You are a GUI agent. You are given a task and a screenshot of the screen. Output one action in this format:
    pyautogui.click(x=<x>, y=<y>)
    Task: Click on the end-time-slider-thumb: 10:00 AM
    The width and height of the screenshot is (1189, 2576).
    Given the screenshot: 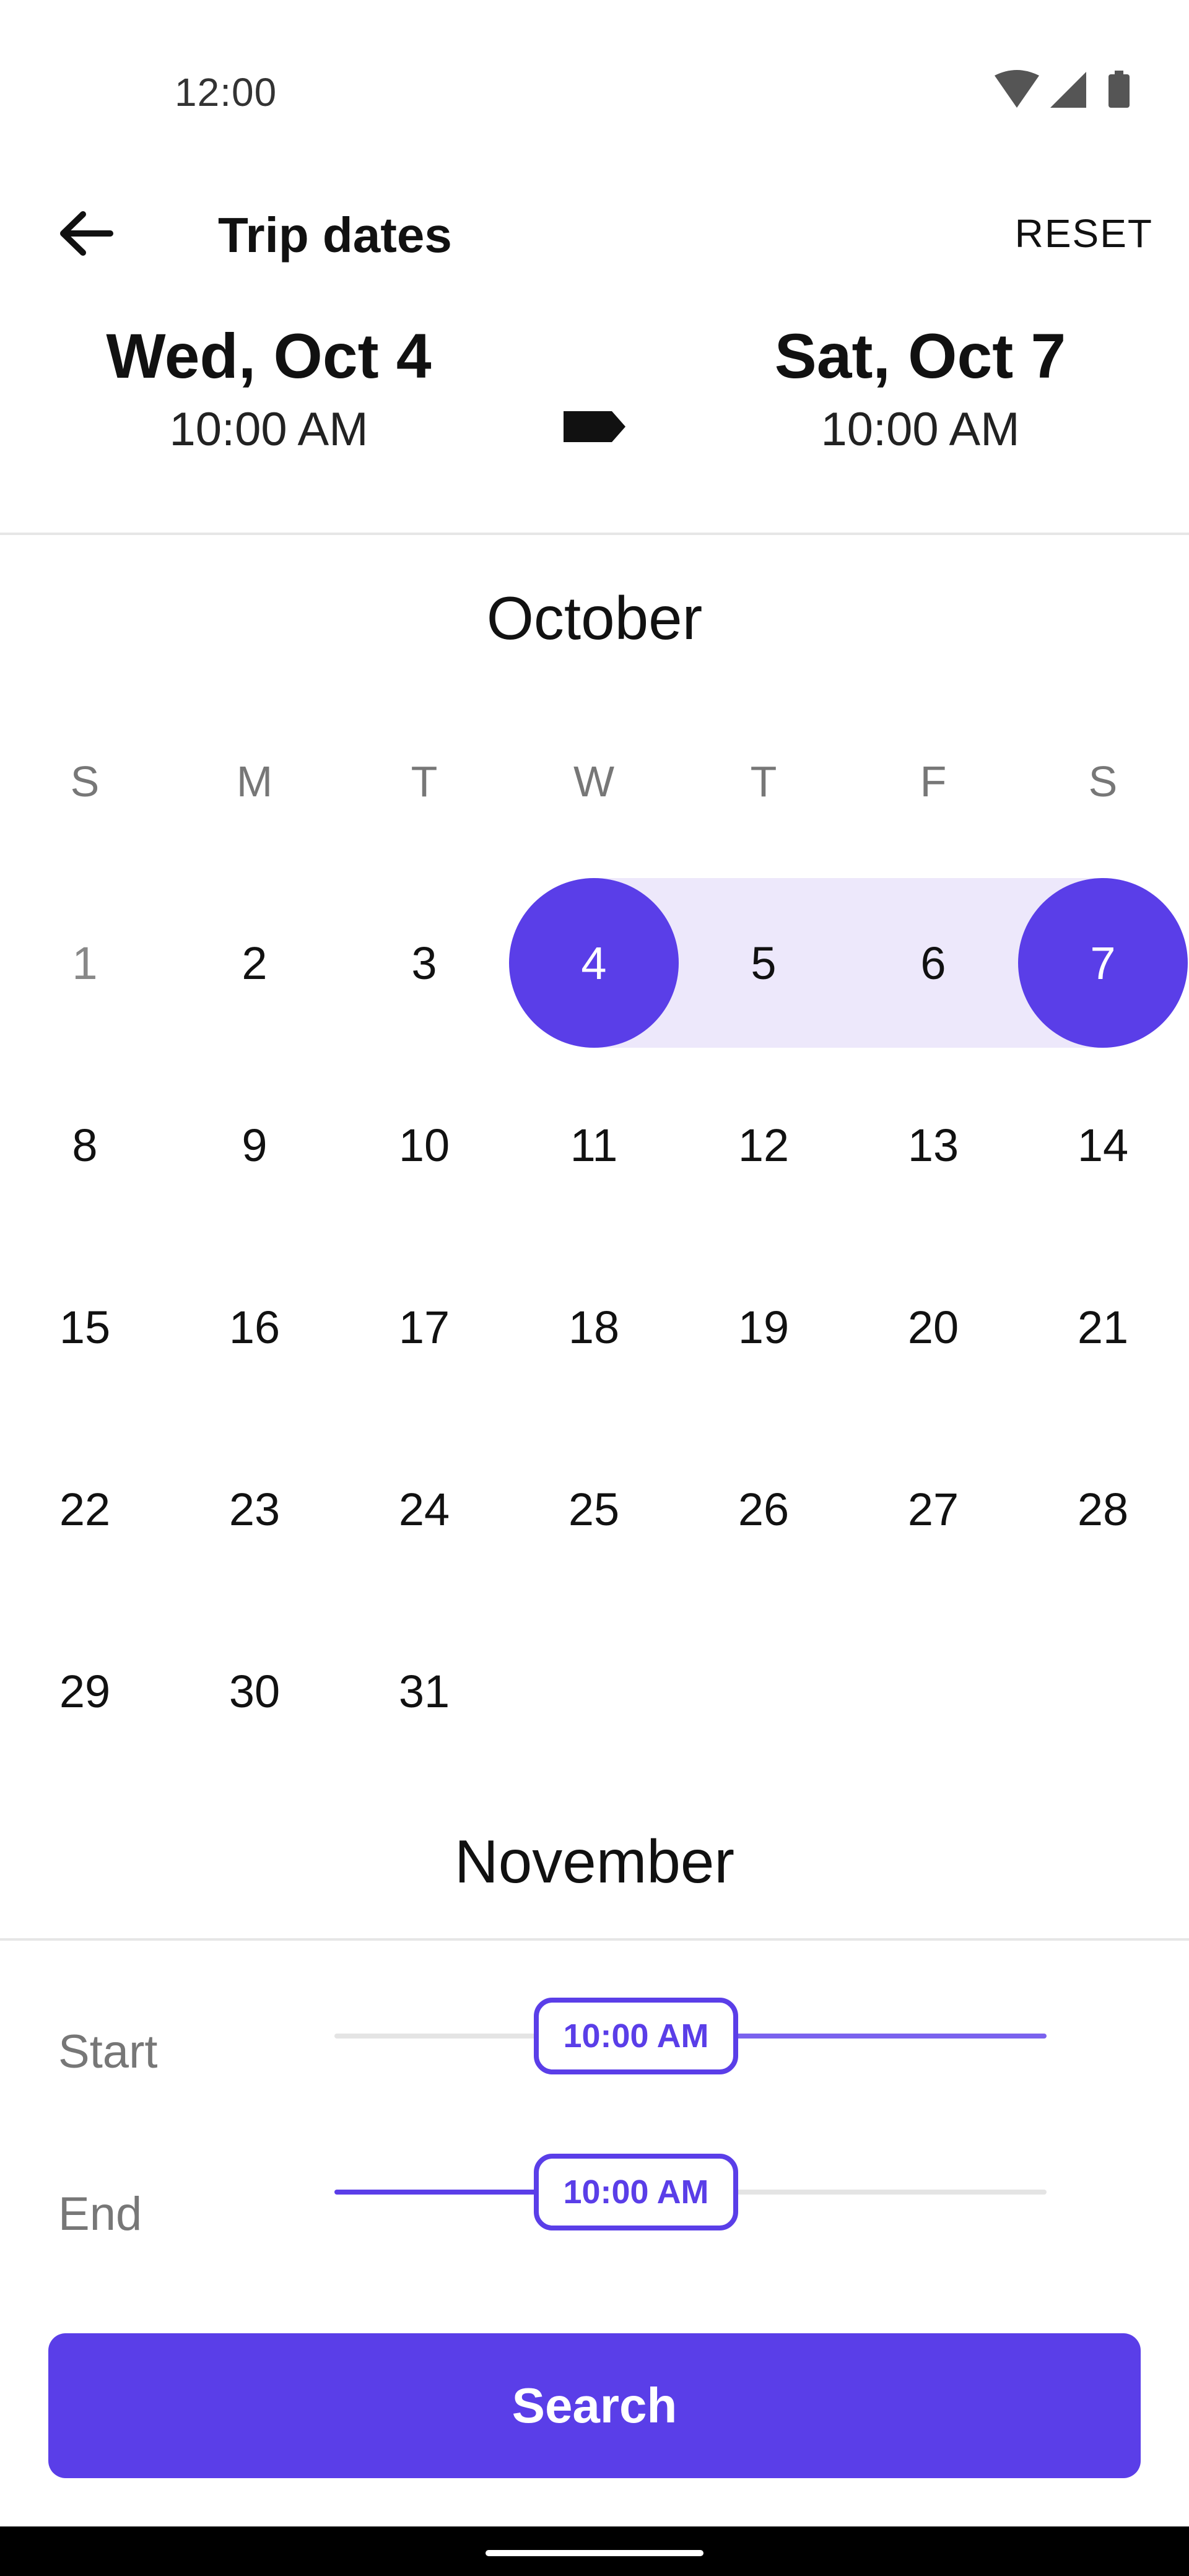 What is the action you would take?
    pyautogui.click(x=636, y=2192)
    